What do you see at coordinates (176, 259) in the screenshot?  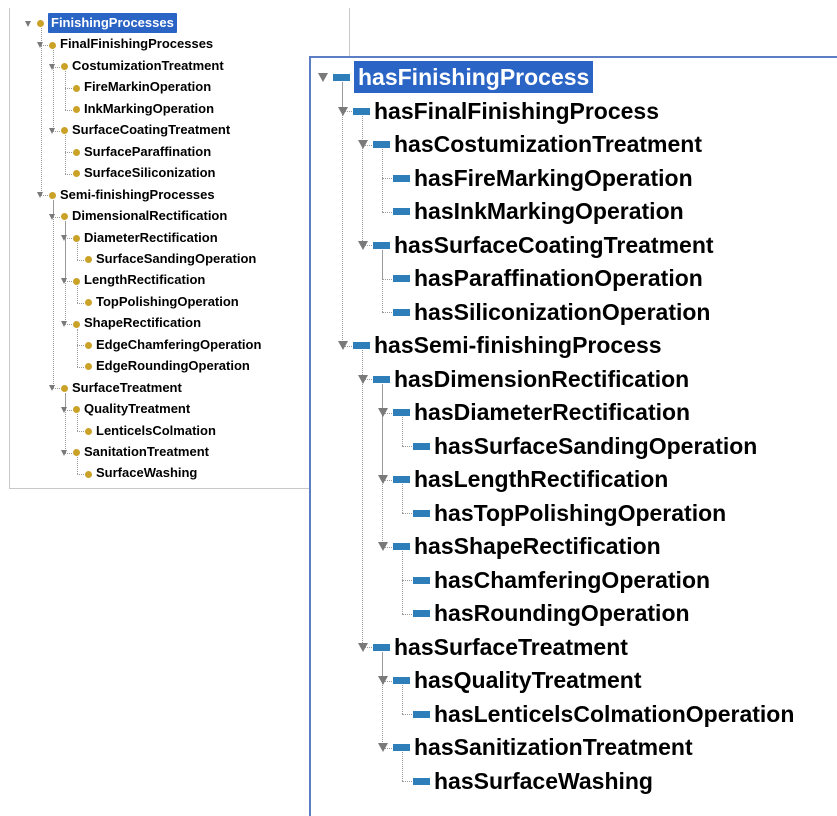 I see `class-tree-item: SurfaceSandingOperation` at bounding box center [176, 259].